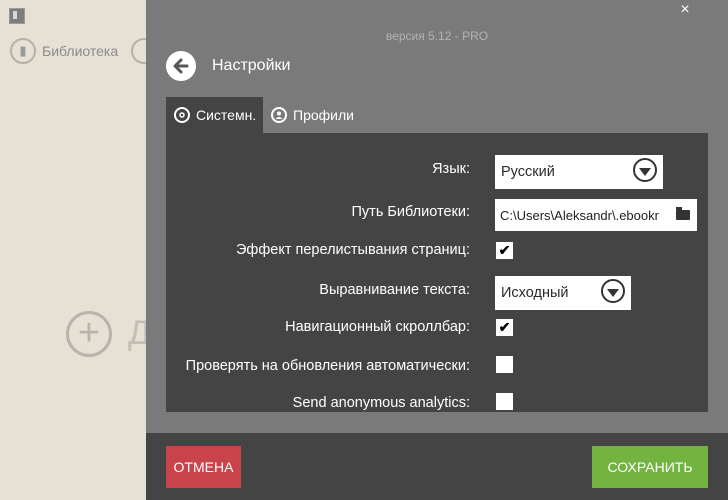 This screenshot has height=500, width=728. What do you see at coordinates (504, 327) in the screenshot?
I see `nav-scrollbar-checkbox: ✔` at bounding box center [504, 327].